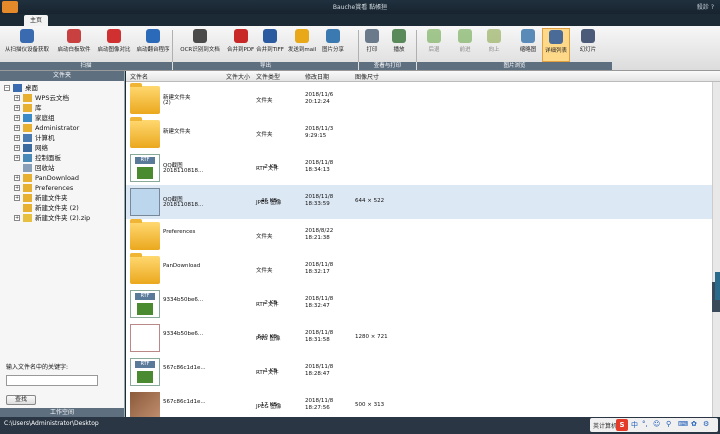 The height and width of the screenshot is (434, 720). I want to click on folder-panel-header: 文件夹, so click(62, 76).